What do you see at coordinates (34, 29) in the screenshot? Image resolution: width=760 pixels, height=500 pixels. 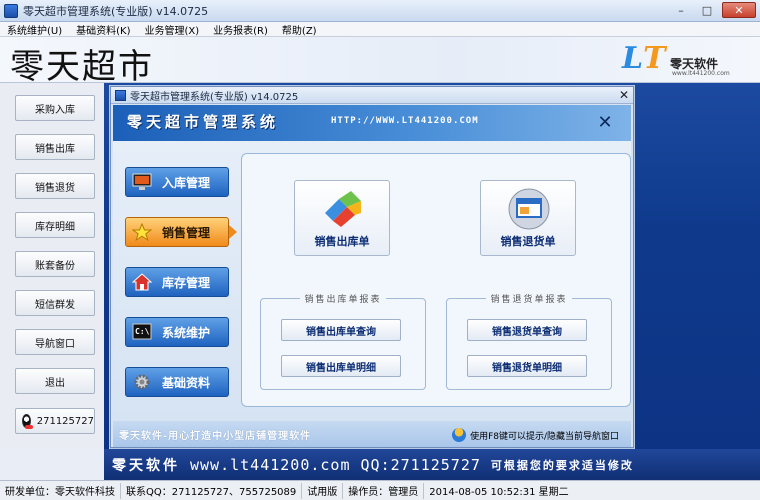 I see `menu-system: 系统维护(U)` at bounding box center [34, 29].